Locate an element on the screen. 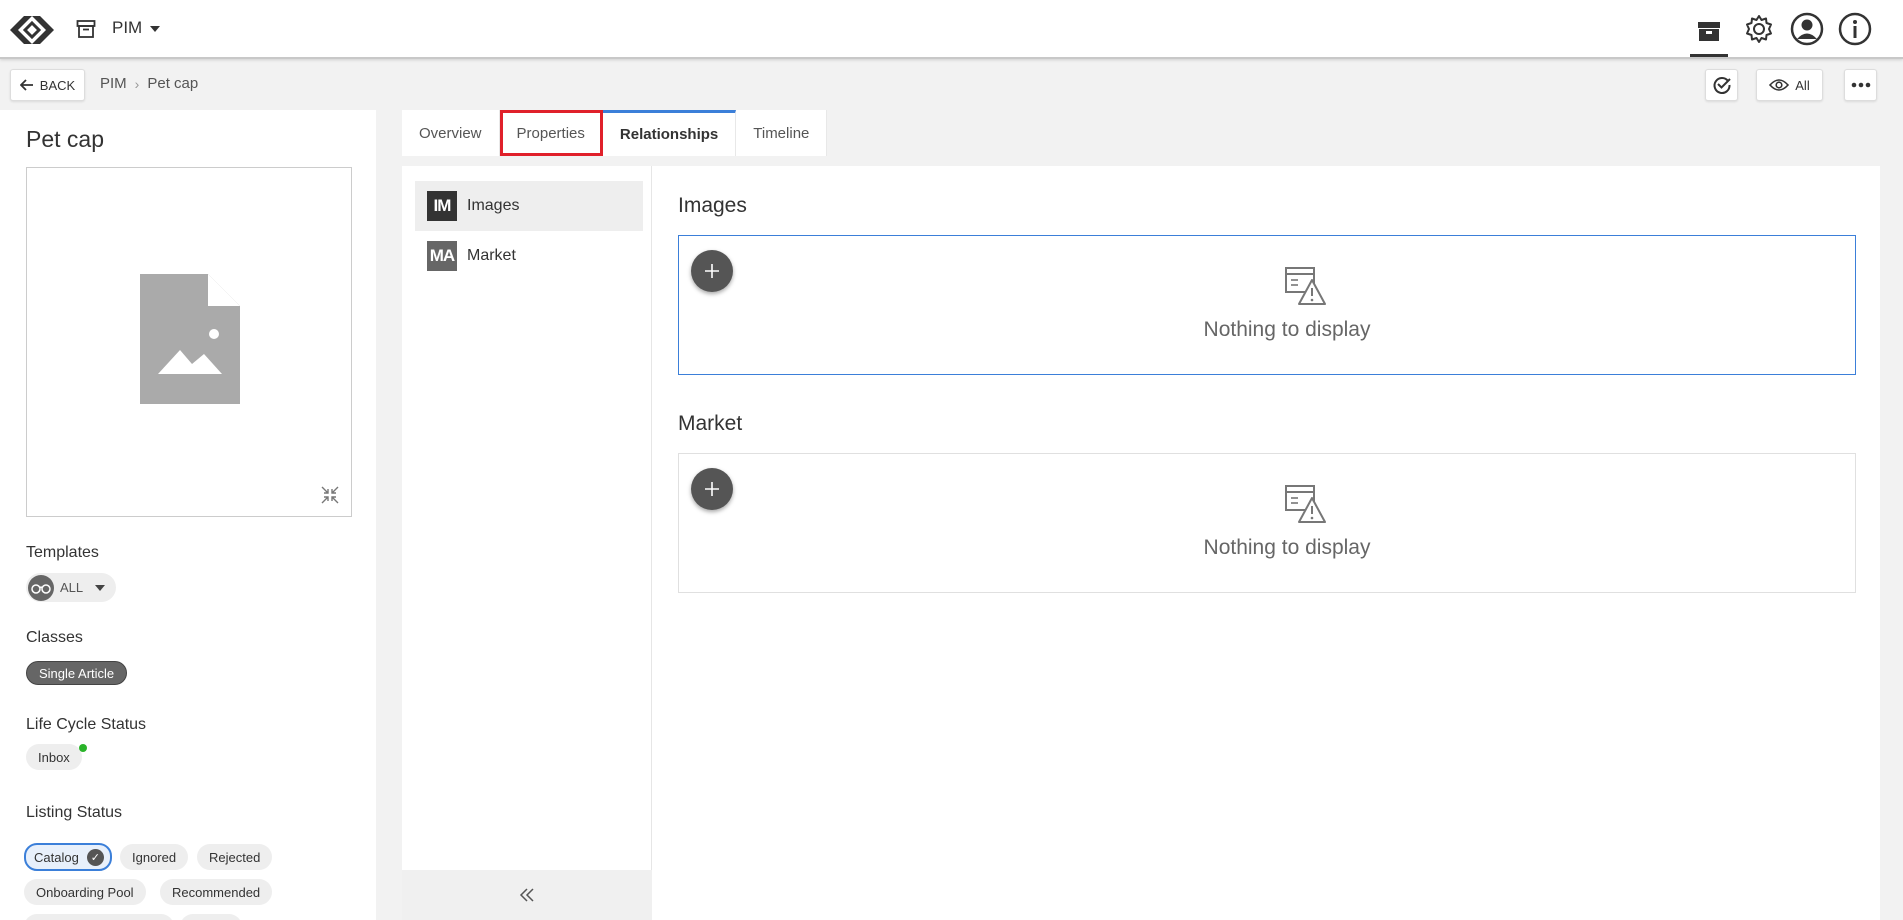  listing-chip-label: Catalog is located at coordinates (56, 857).